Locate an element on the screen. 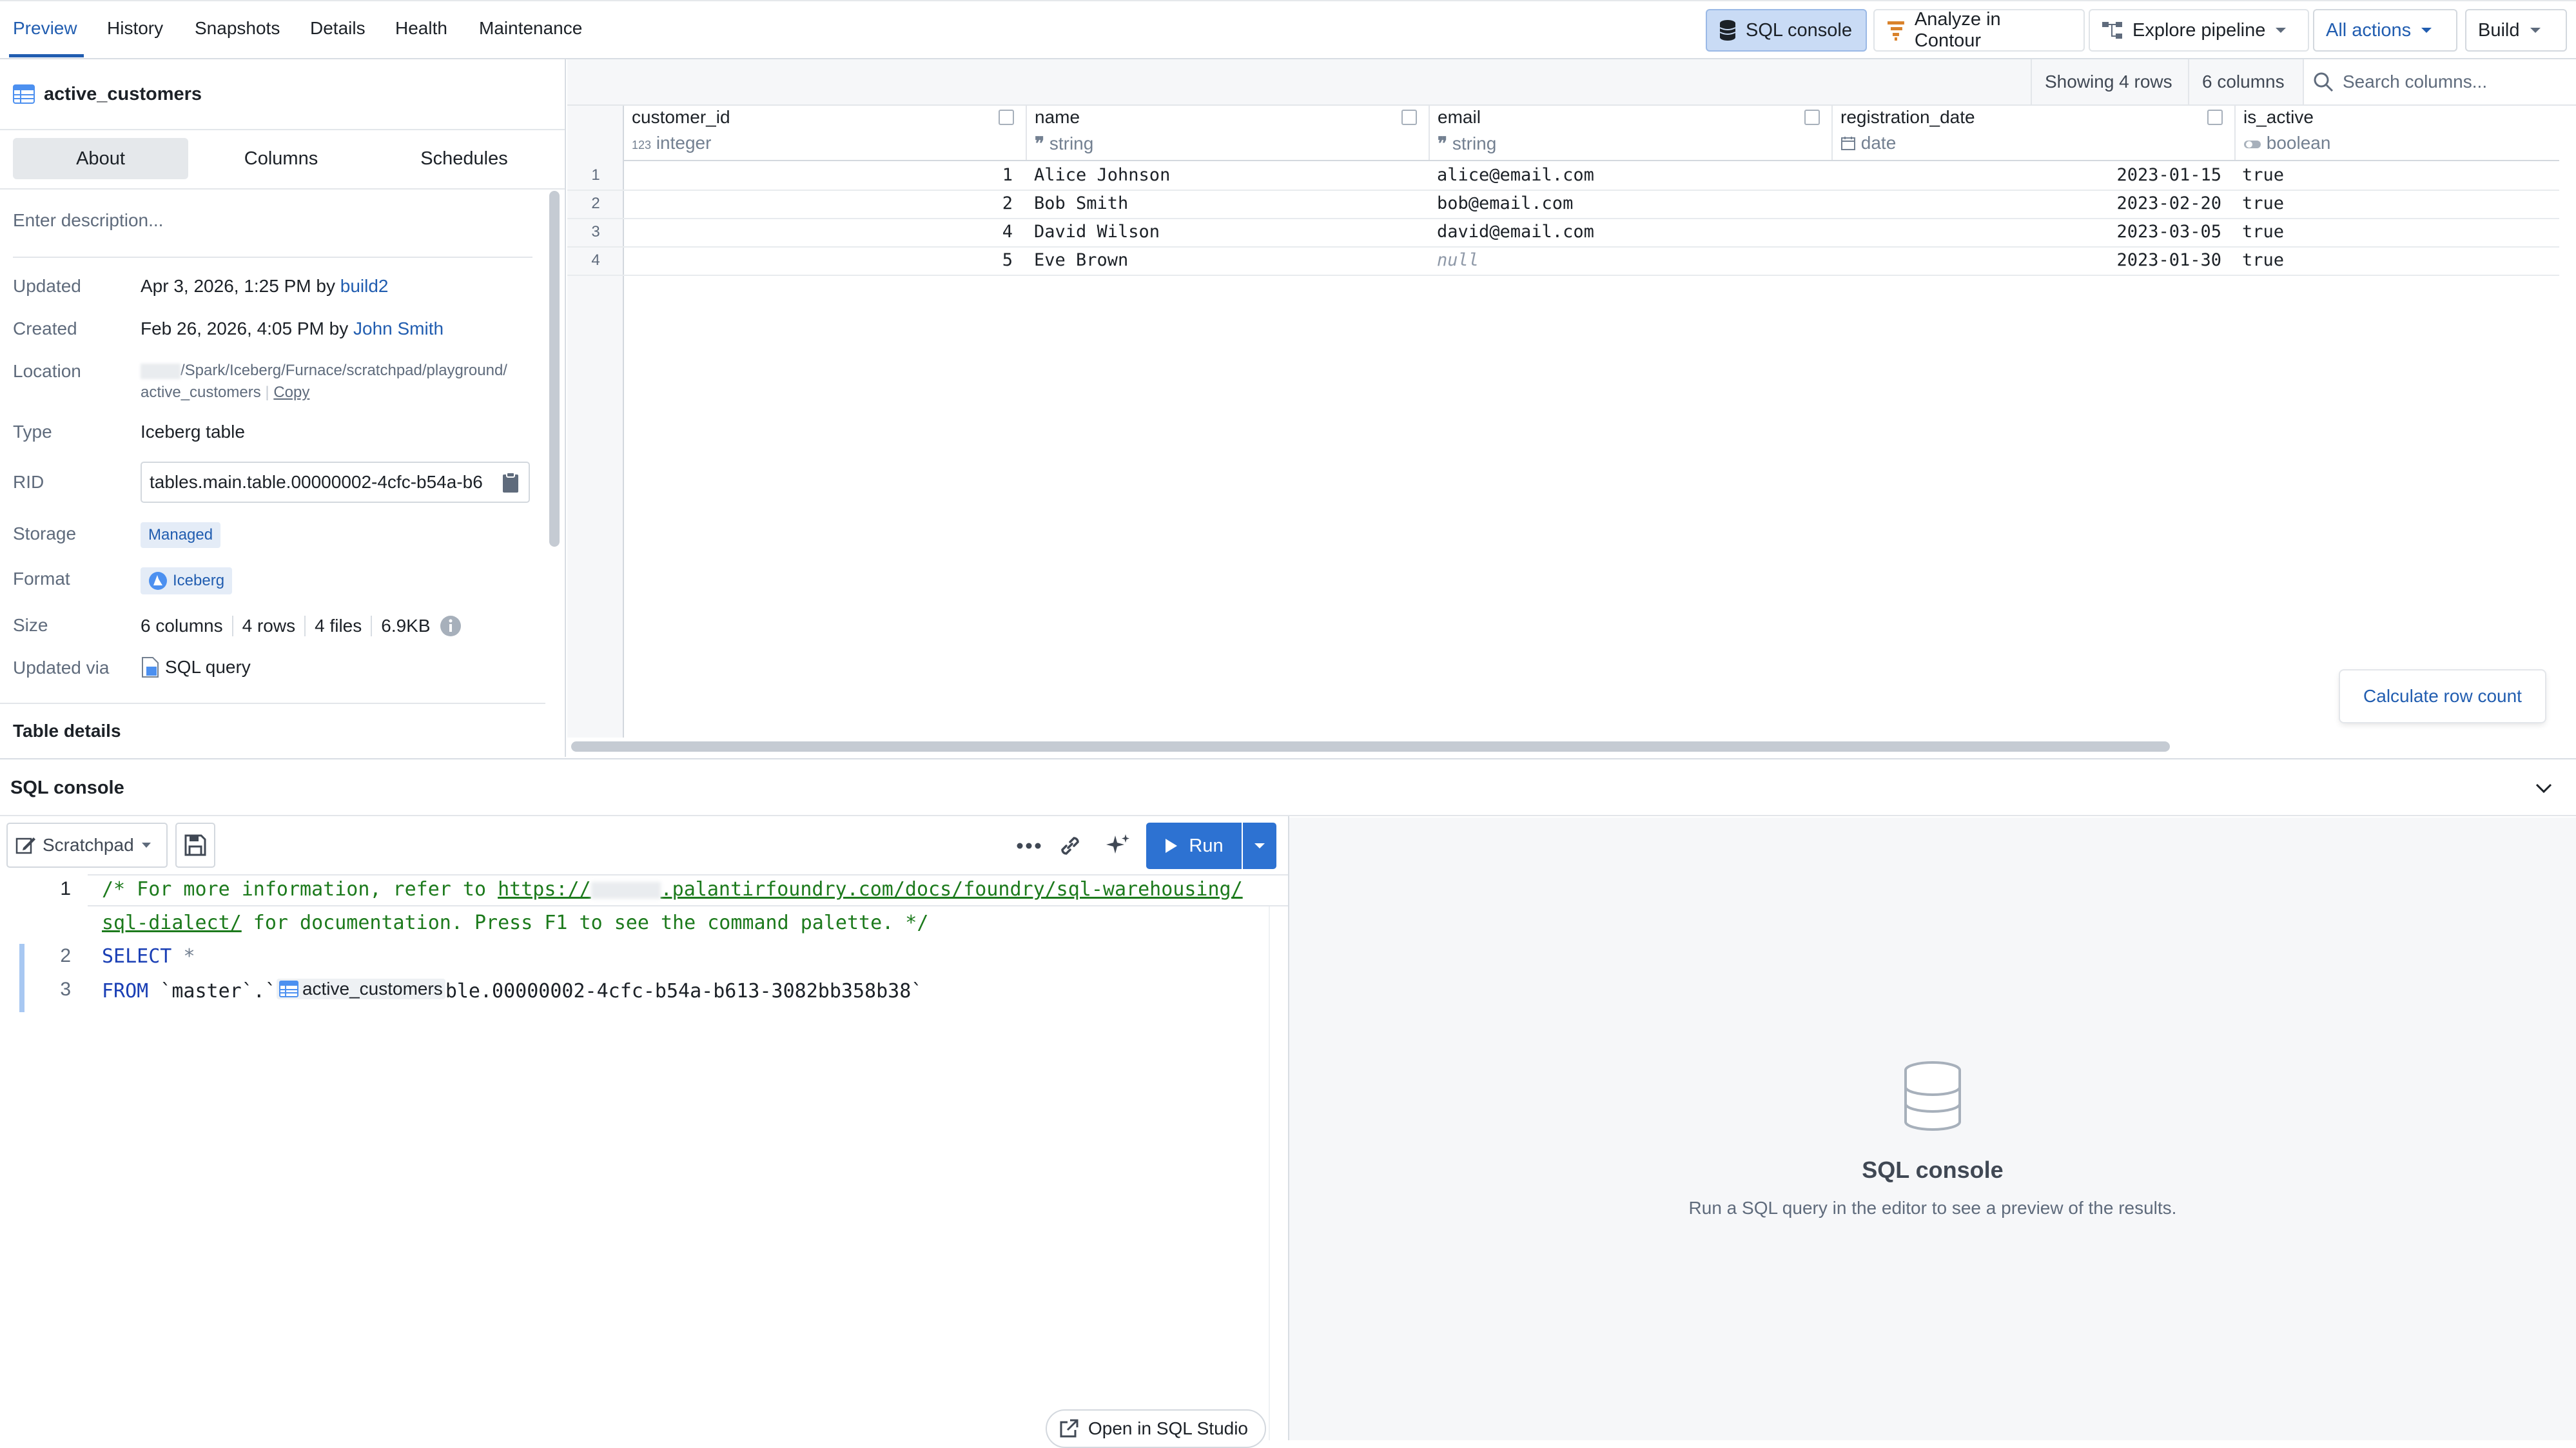 This screenshot has height=1448, width=2576. scratchpad-dropdown: Scratchpad is located at coordinates (87, 845).